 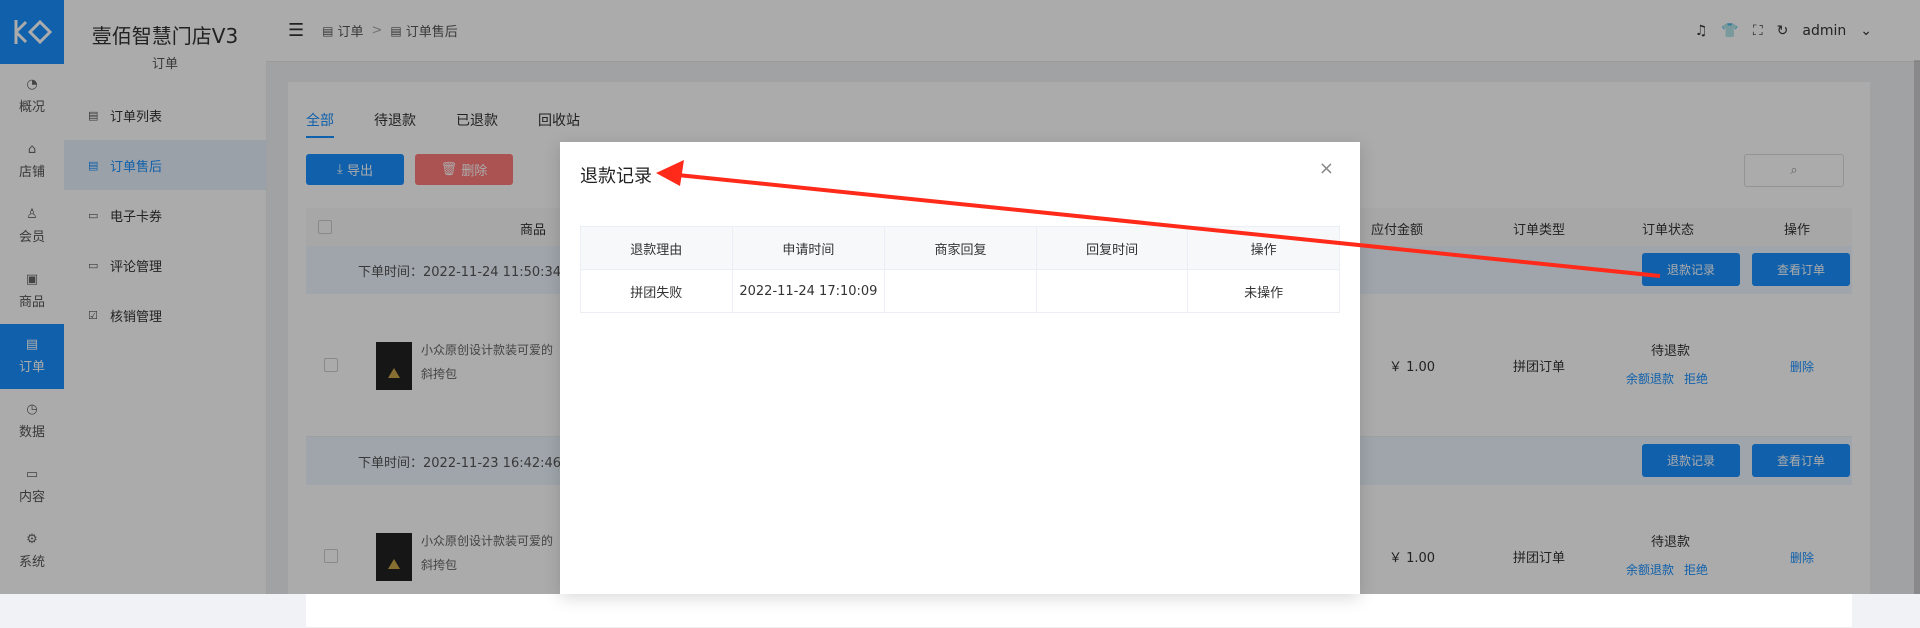 What do you see at coordinates (1263, 248) in the screenshot?
I see `col-operation: 操作` at bounding box center [1263, 248].